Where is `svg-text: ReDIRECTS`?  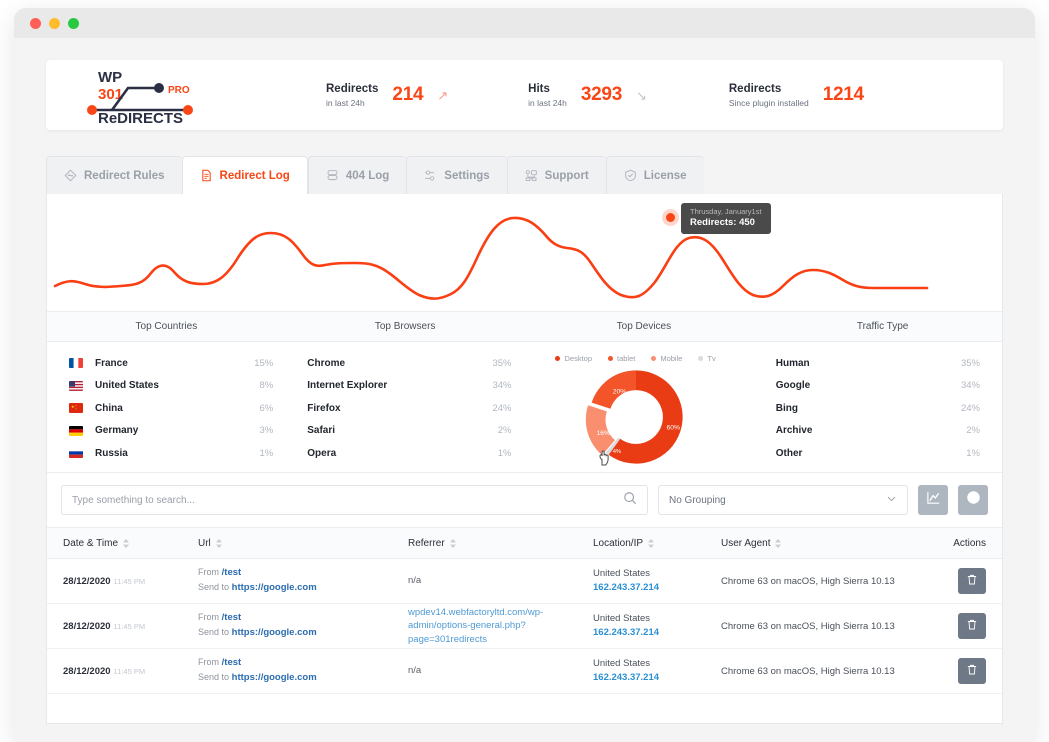
svg-text: ReDIRECTS is located at coordinates (140, 117).